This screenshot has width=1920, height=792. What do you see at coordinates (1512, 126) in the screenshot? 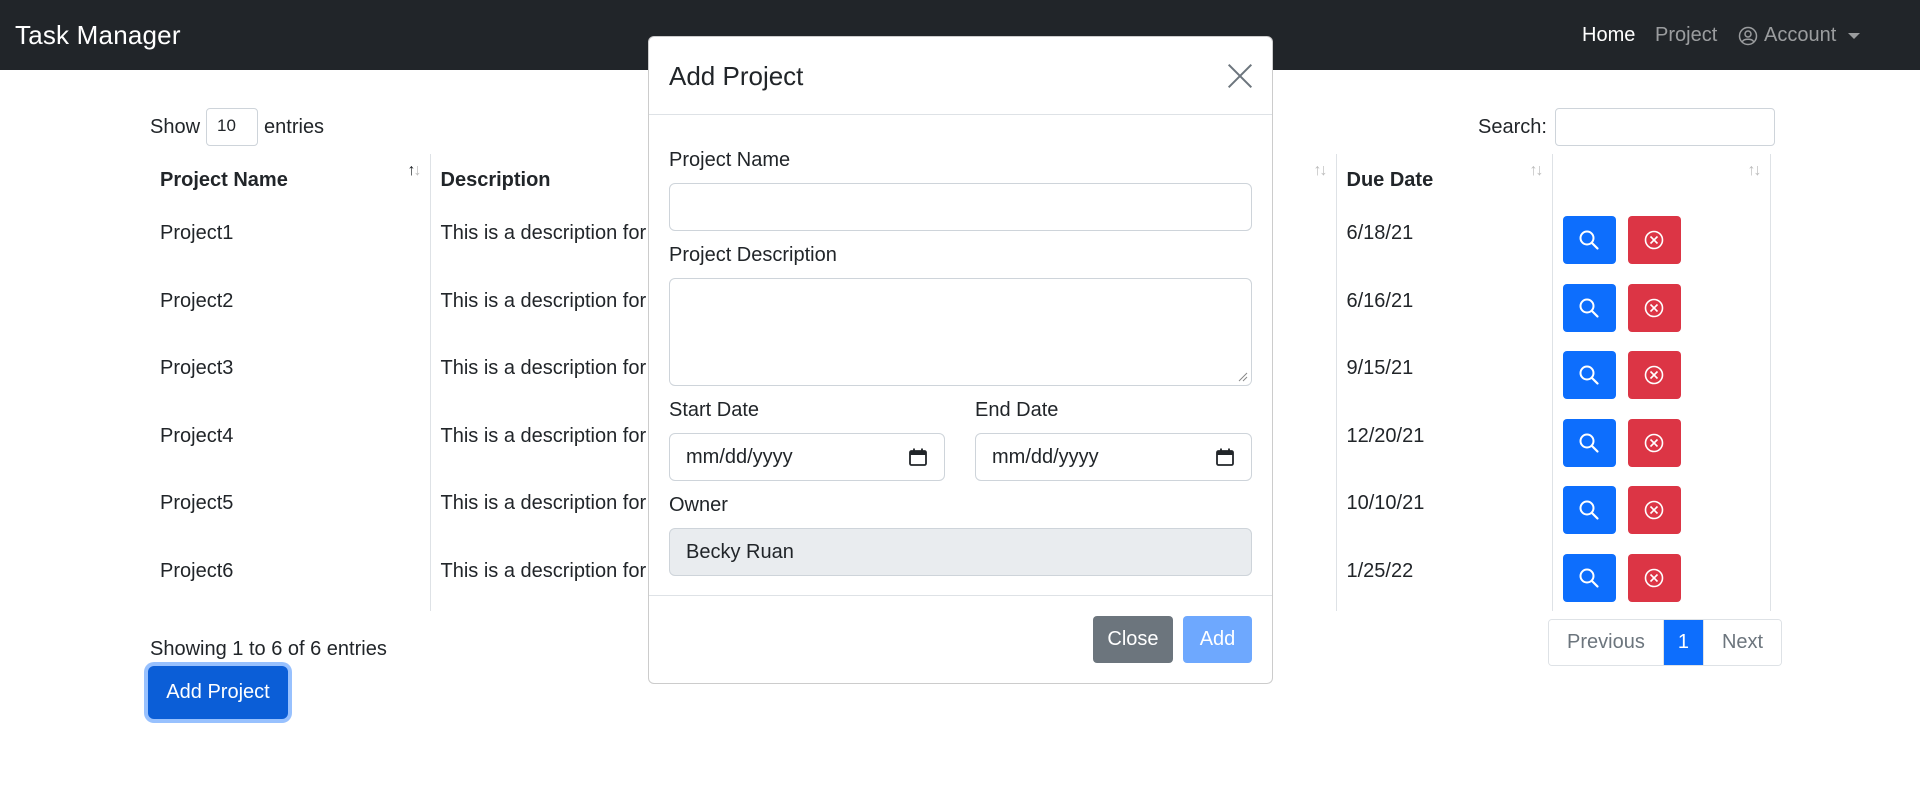
I see `search-label: Search:` at bounding box center [1512, 126].